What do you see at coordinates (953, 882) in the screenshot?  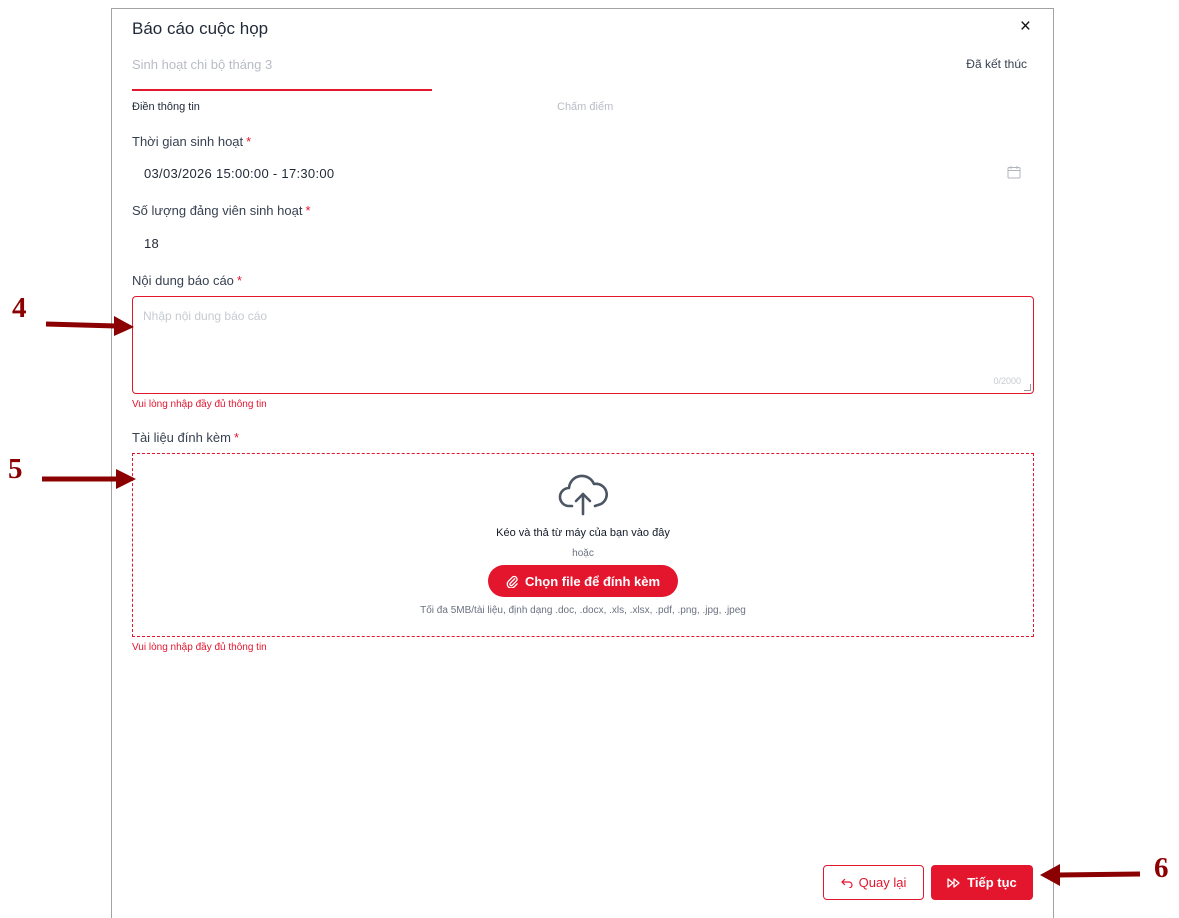 I see `fast-forward-icon` at bounding box center [953, 882].